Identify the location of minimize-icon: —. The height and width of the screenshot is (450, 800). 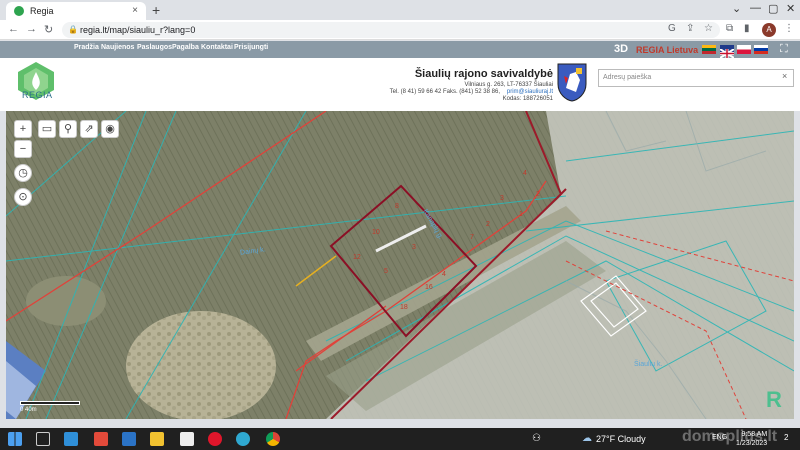
(755, 8).